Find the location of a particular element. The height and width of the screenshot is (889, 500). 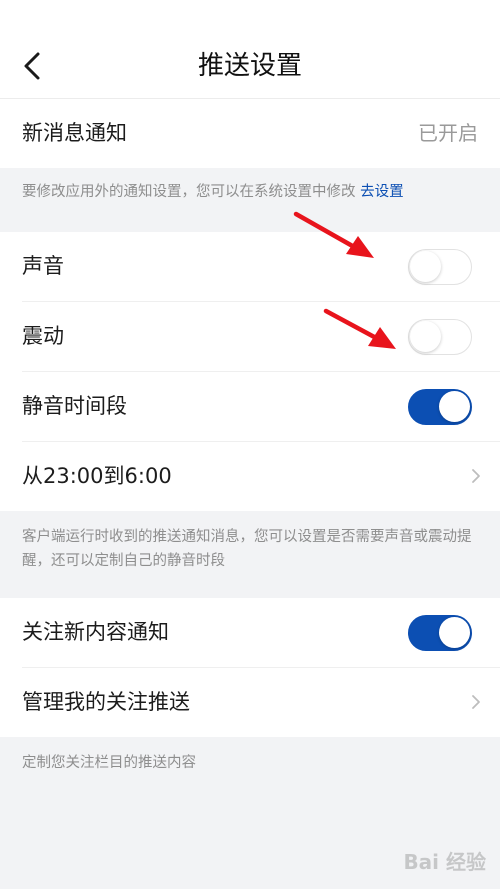

vibrate-label: 震动 is located at coordinates (43, 336).